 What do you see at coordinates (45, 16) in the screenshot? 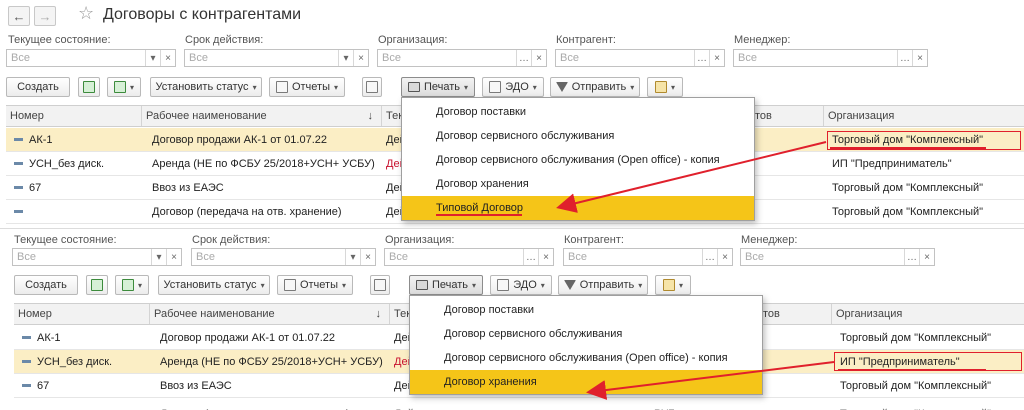
I see `forward-button: →` at bounding box center [45, 16].